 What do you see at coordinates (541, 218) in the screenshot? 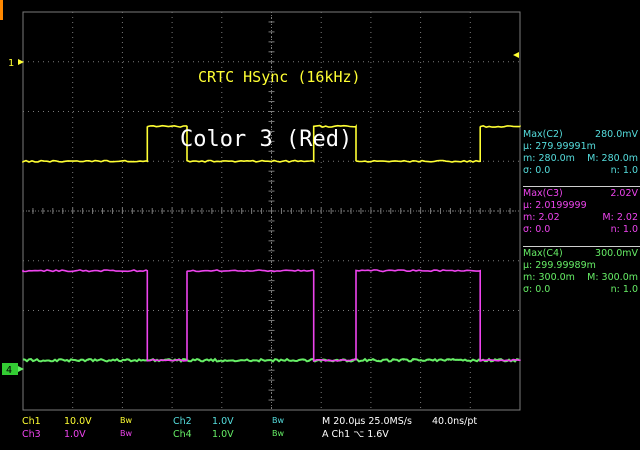
I see `meas-min: m: 2.02` at bounding box center [541, 218].